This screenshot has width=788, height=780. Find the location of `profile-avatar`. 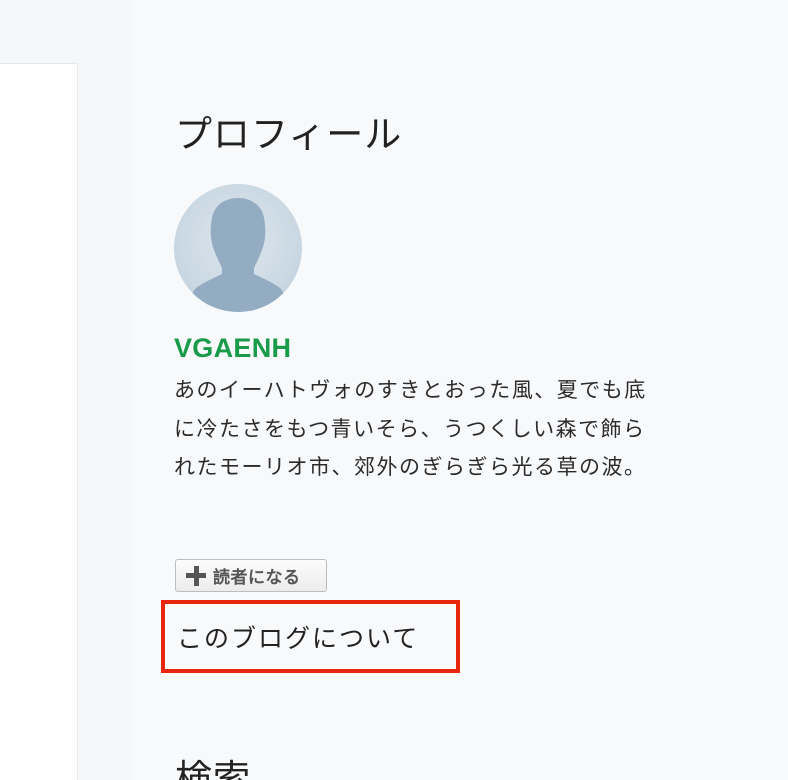

profile-avatar is located at coordinates (238, 248).